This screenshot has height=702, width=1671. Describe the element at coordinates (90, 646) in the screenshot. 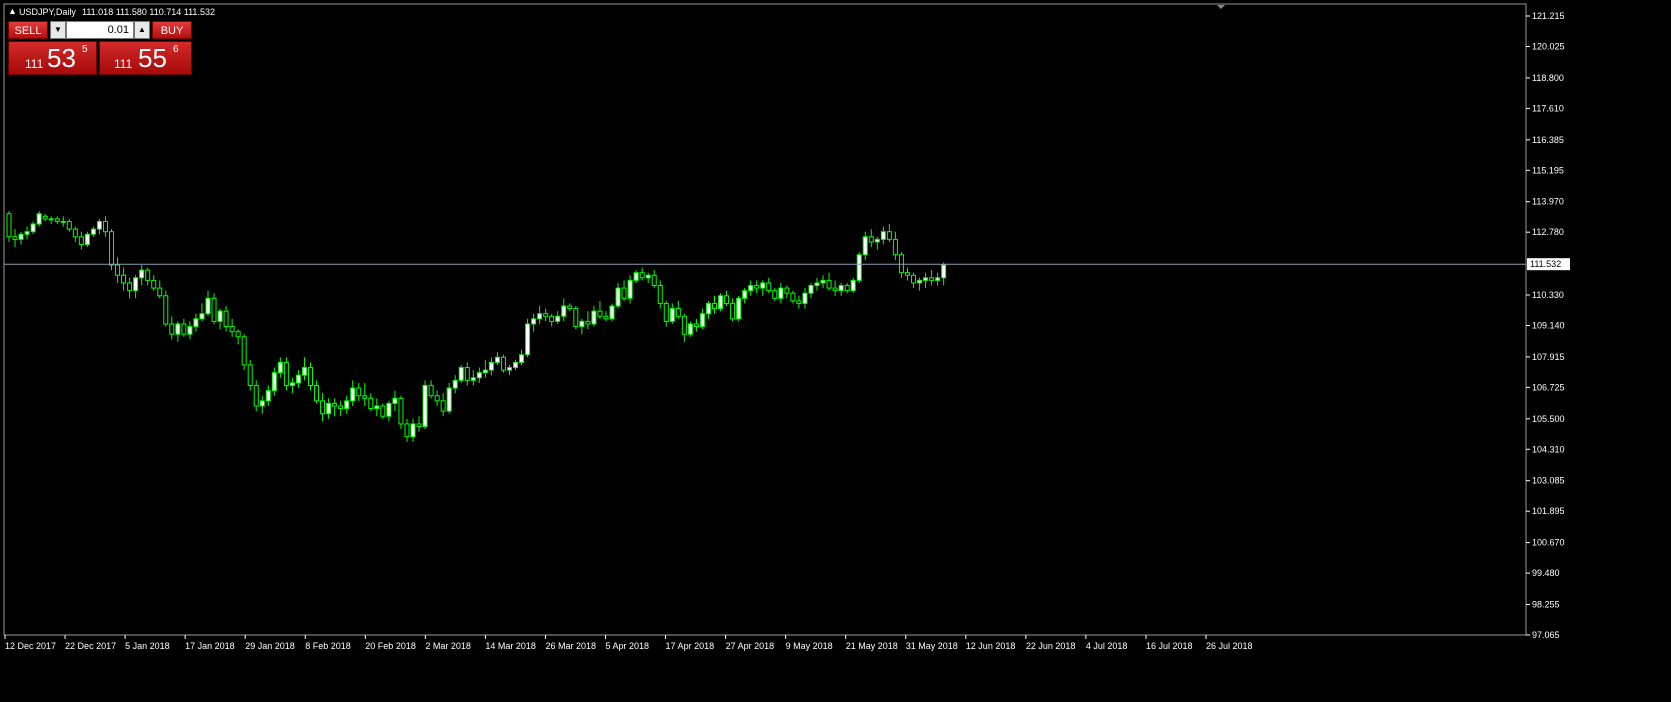

I see `x-axis-tick-label: 22 Dec 2017` at that location.